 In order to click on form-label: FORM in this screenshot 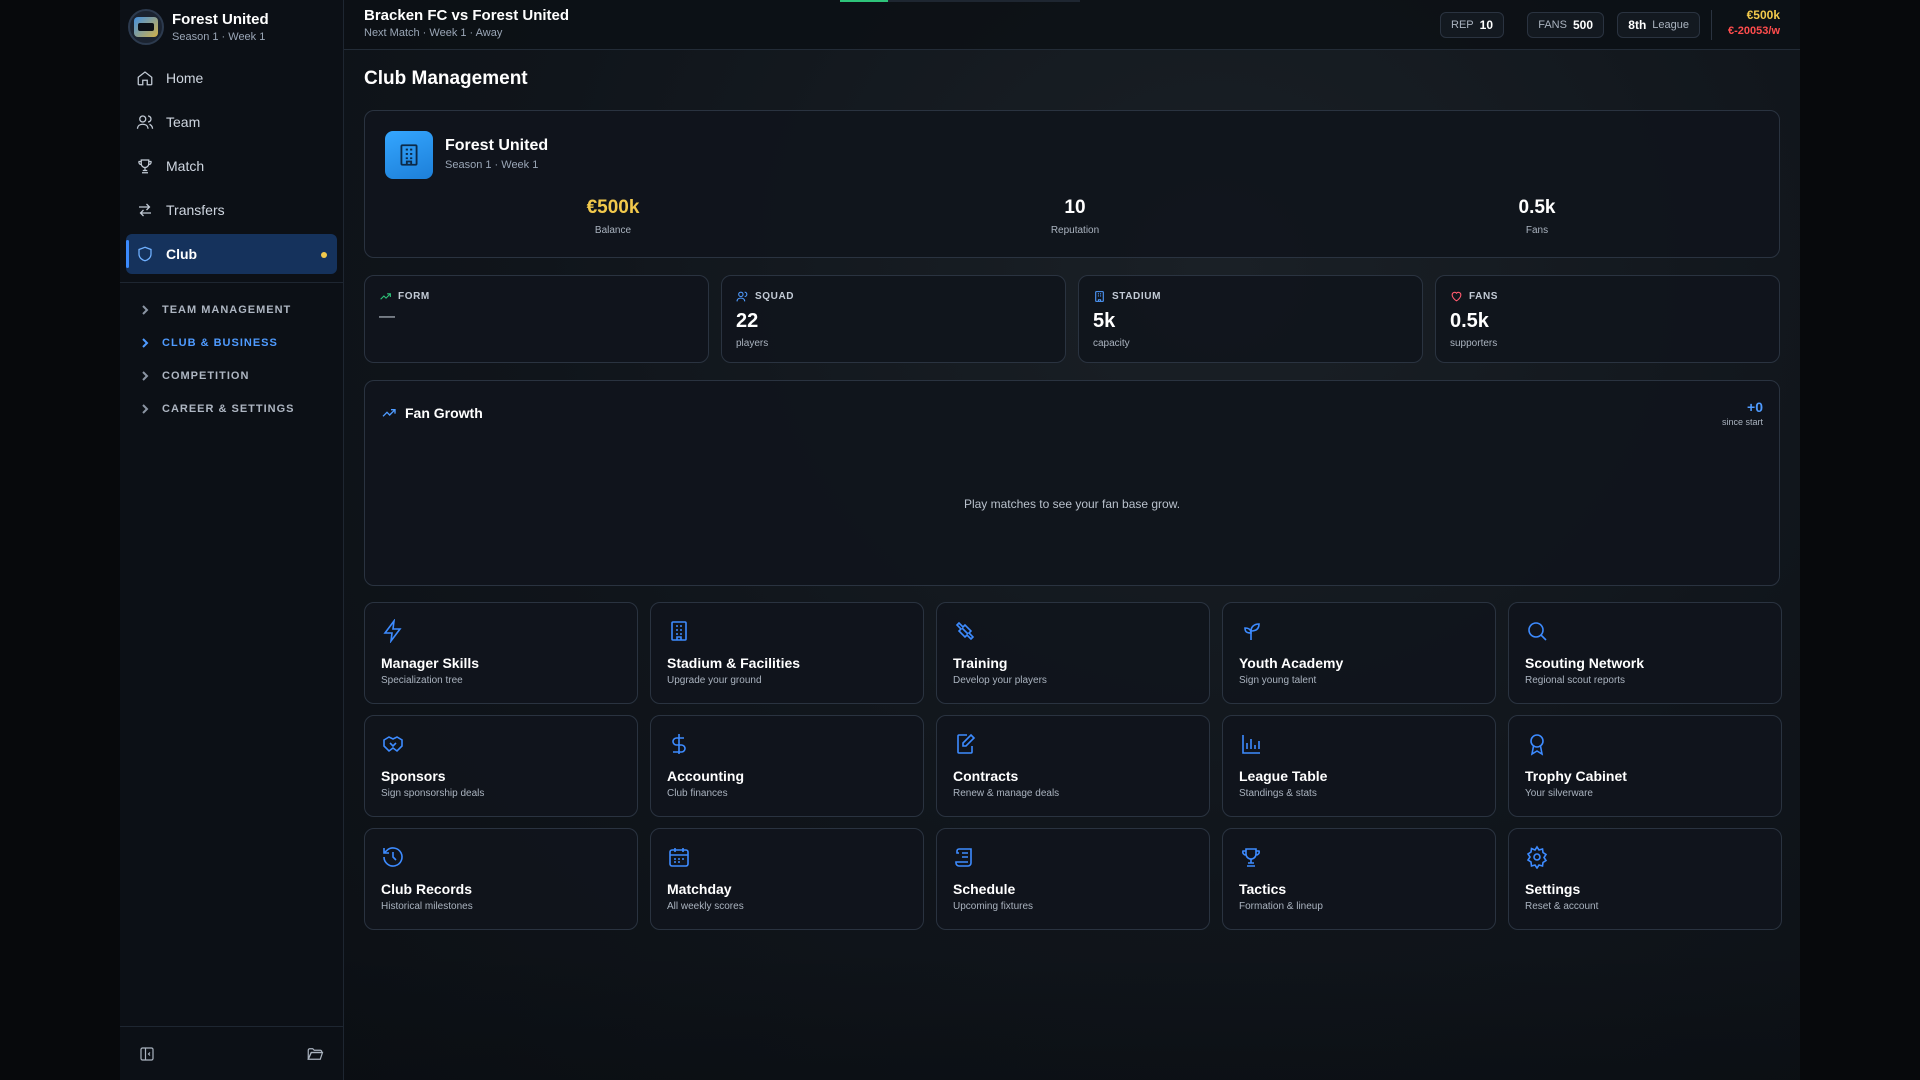, I will do `click(414, 296)`.